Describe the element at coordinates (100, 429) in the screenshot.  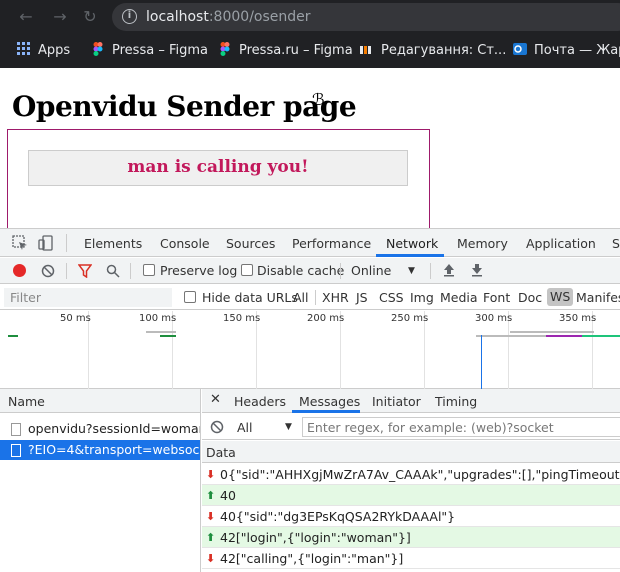
I see `request-row: openvidu?sessionId=woman` at that location.